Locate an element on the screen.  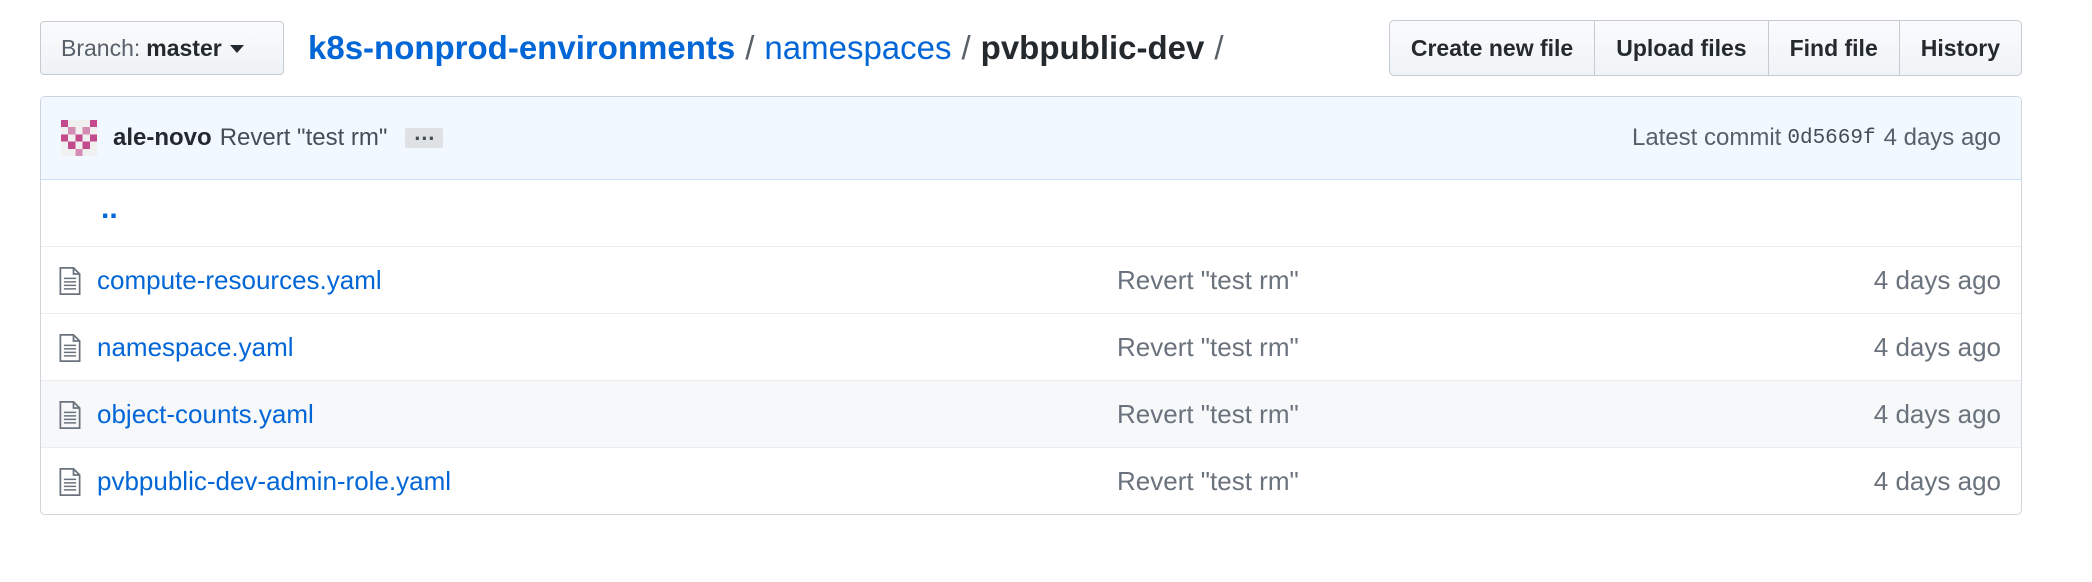
commit-sha-link: 0d5669f is located at coordinates (1831, 138).